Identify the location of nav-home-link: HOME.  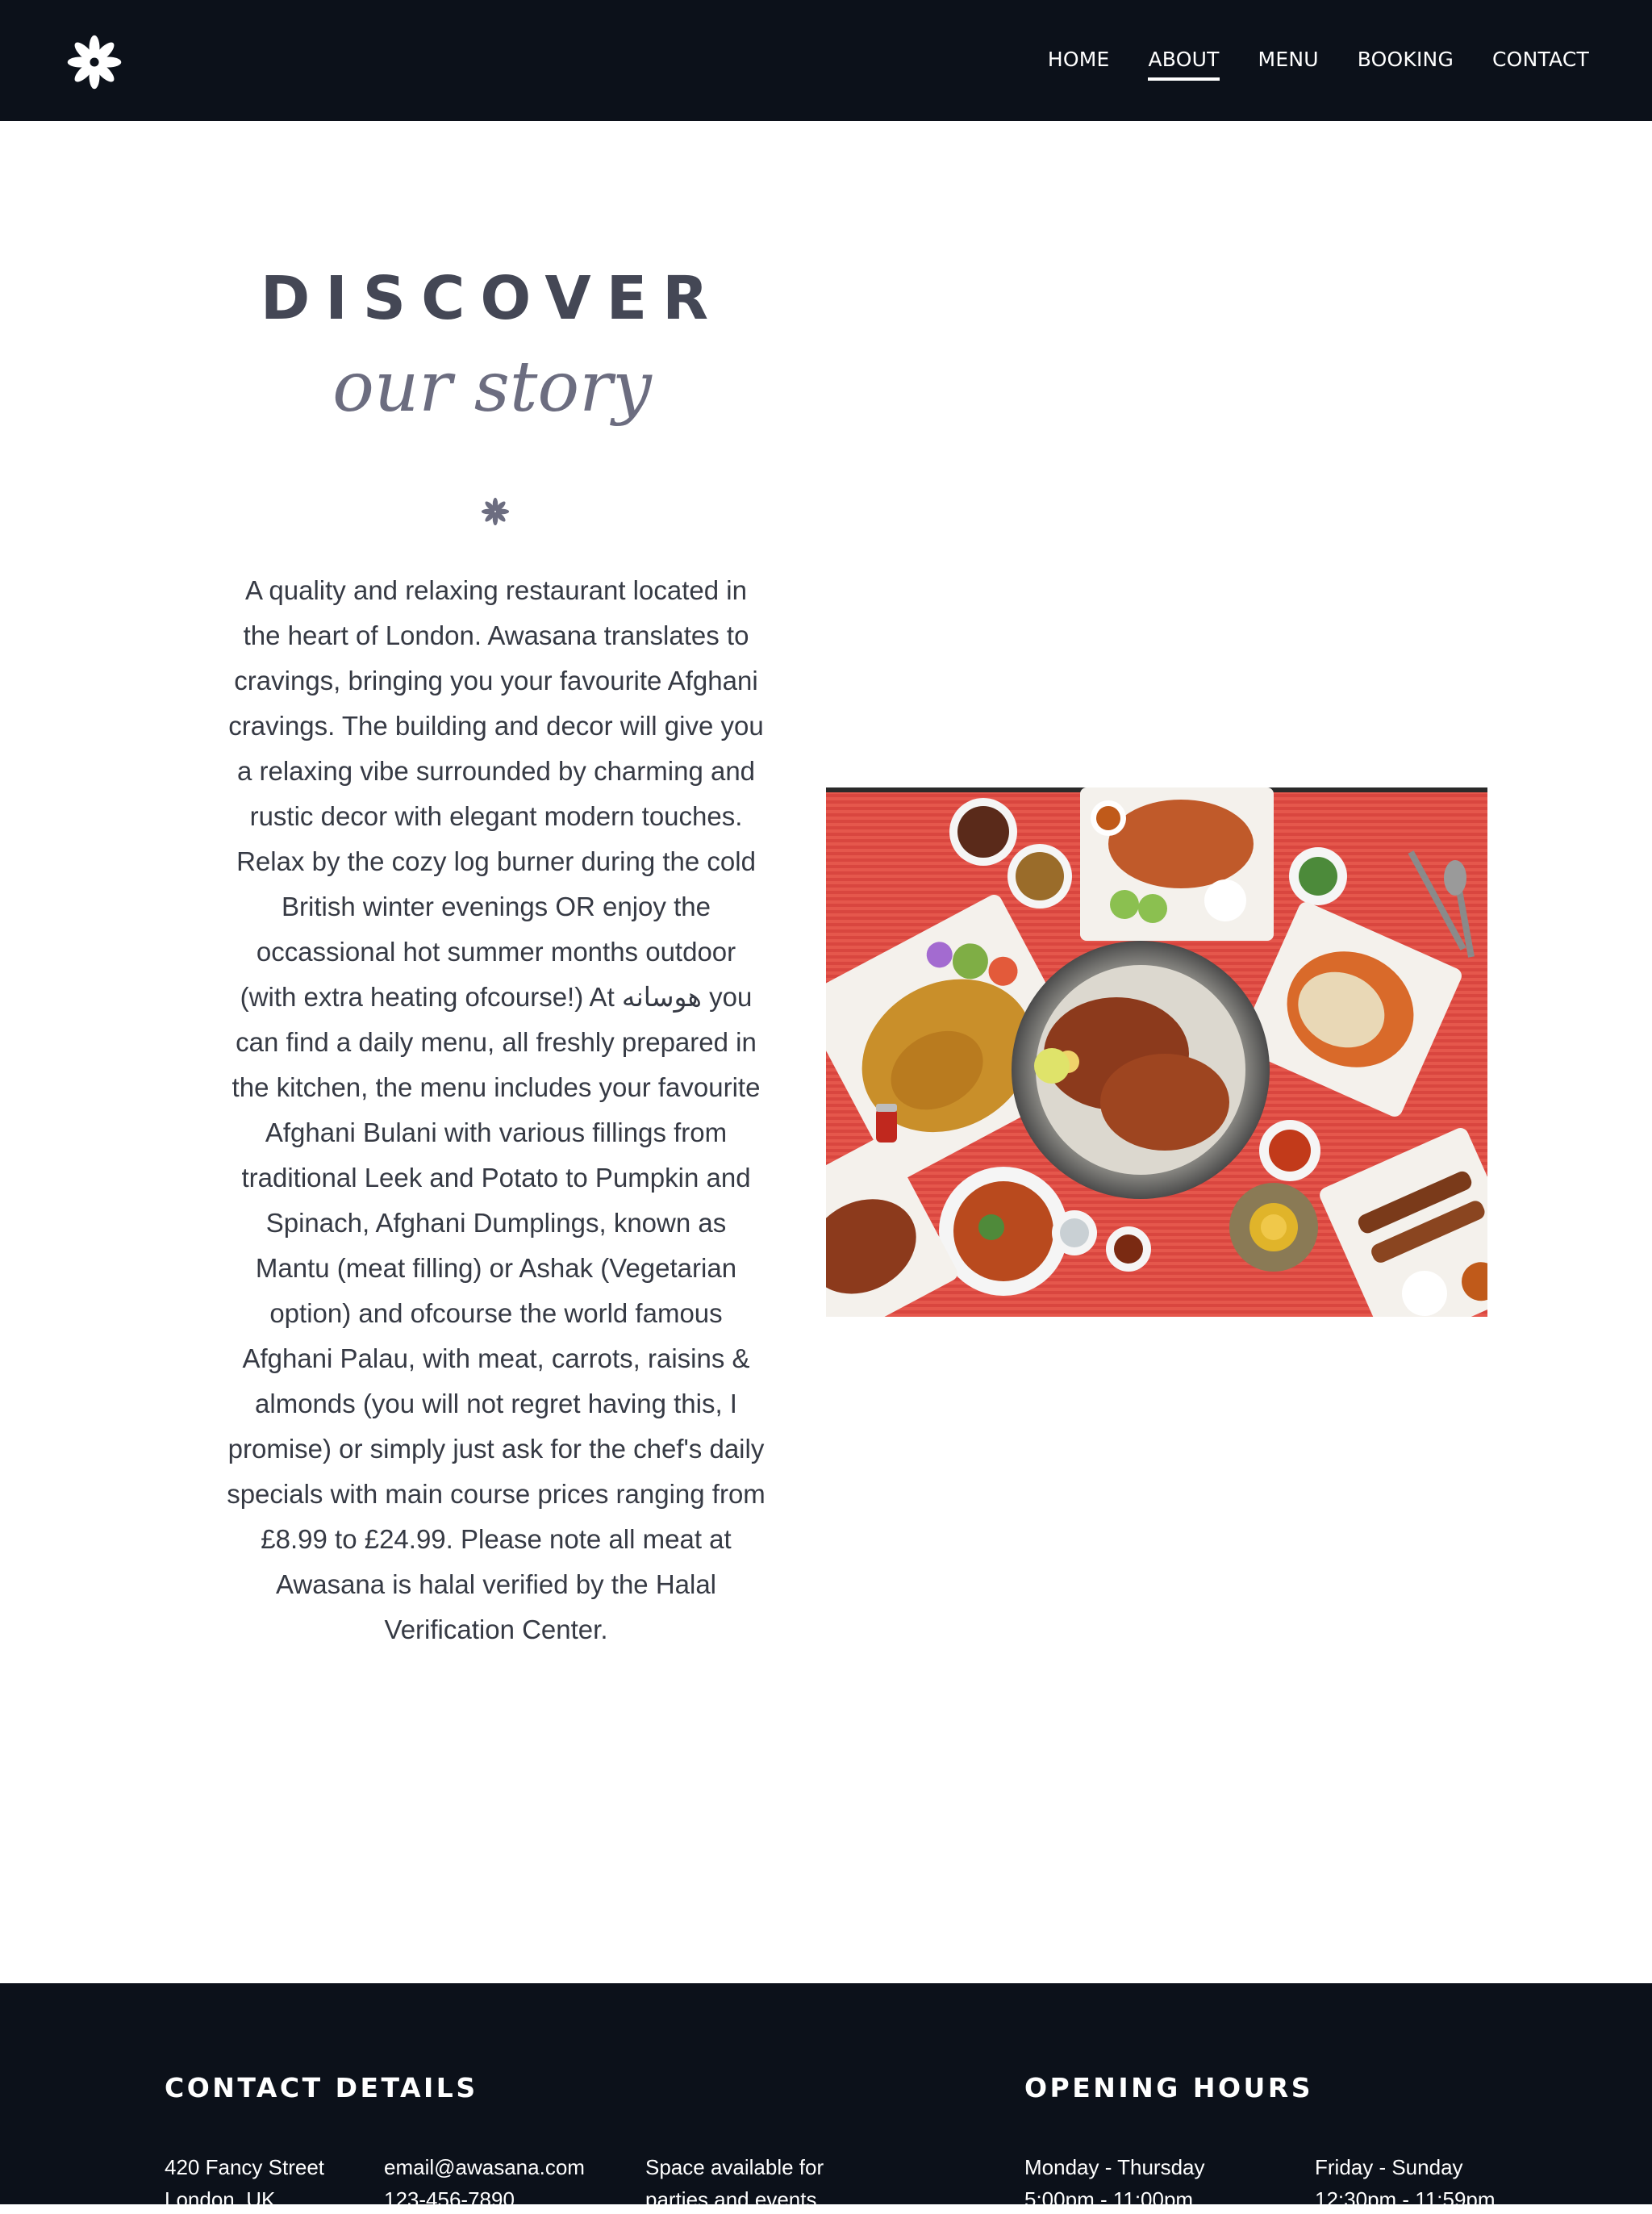
(1079, 64).